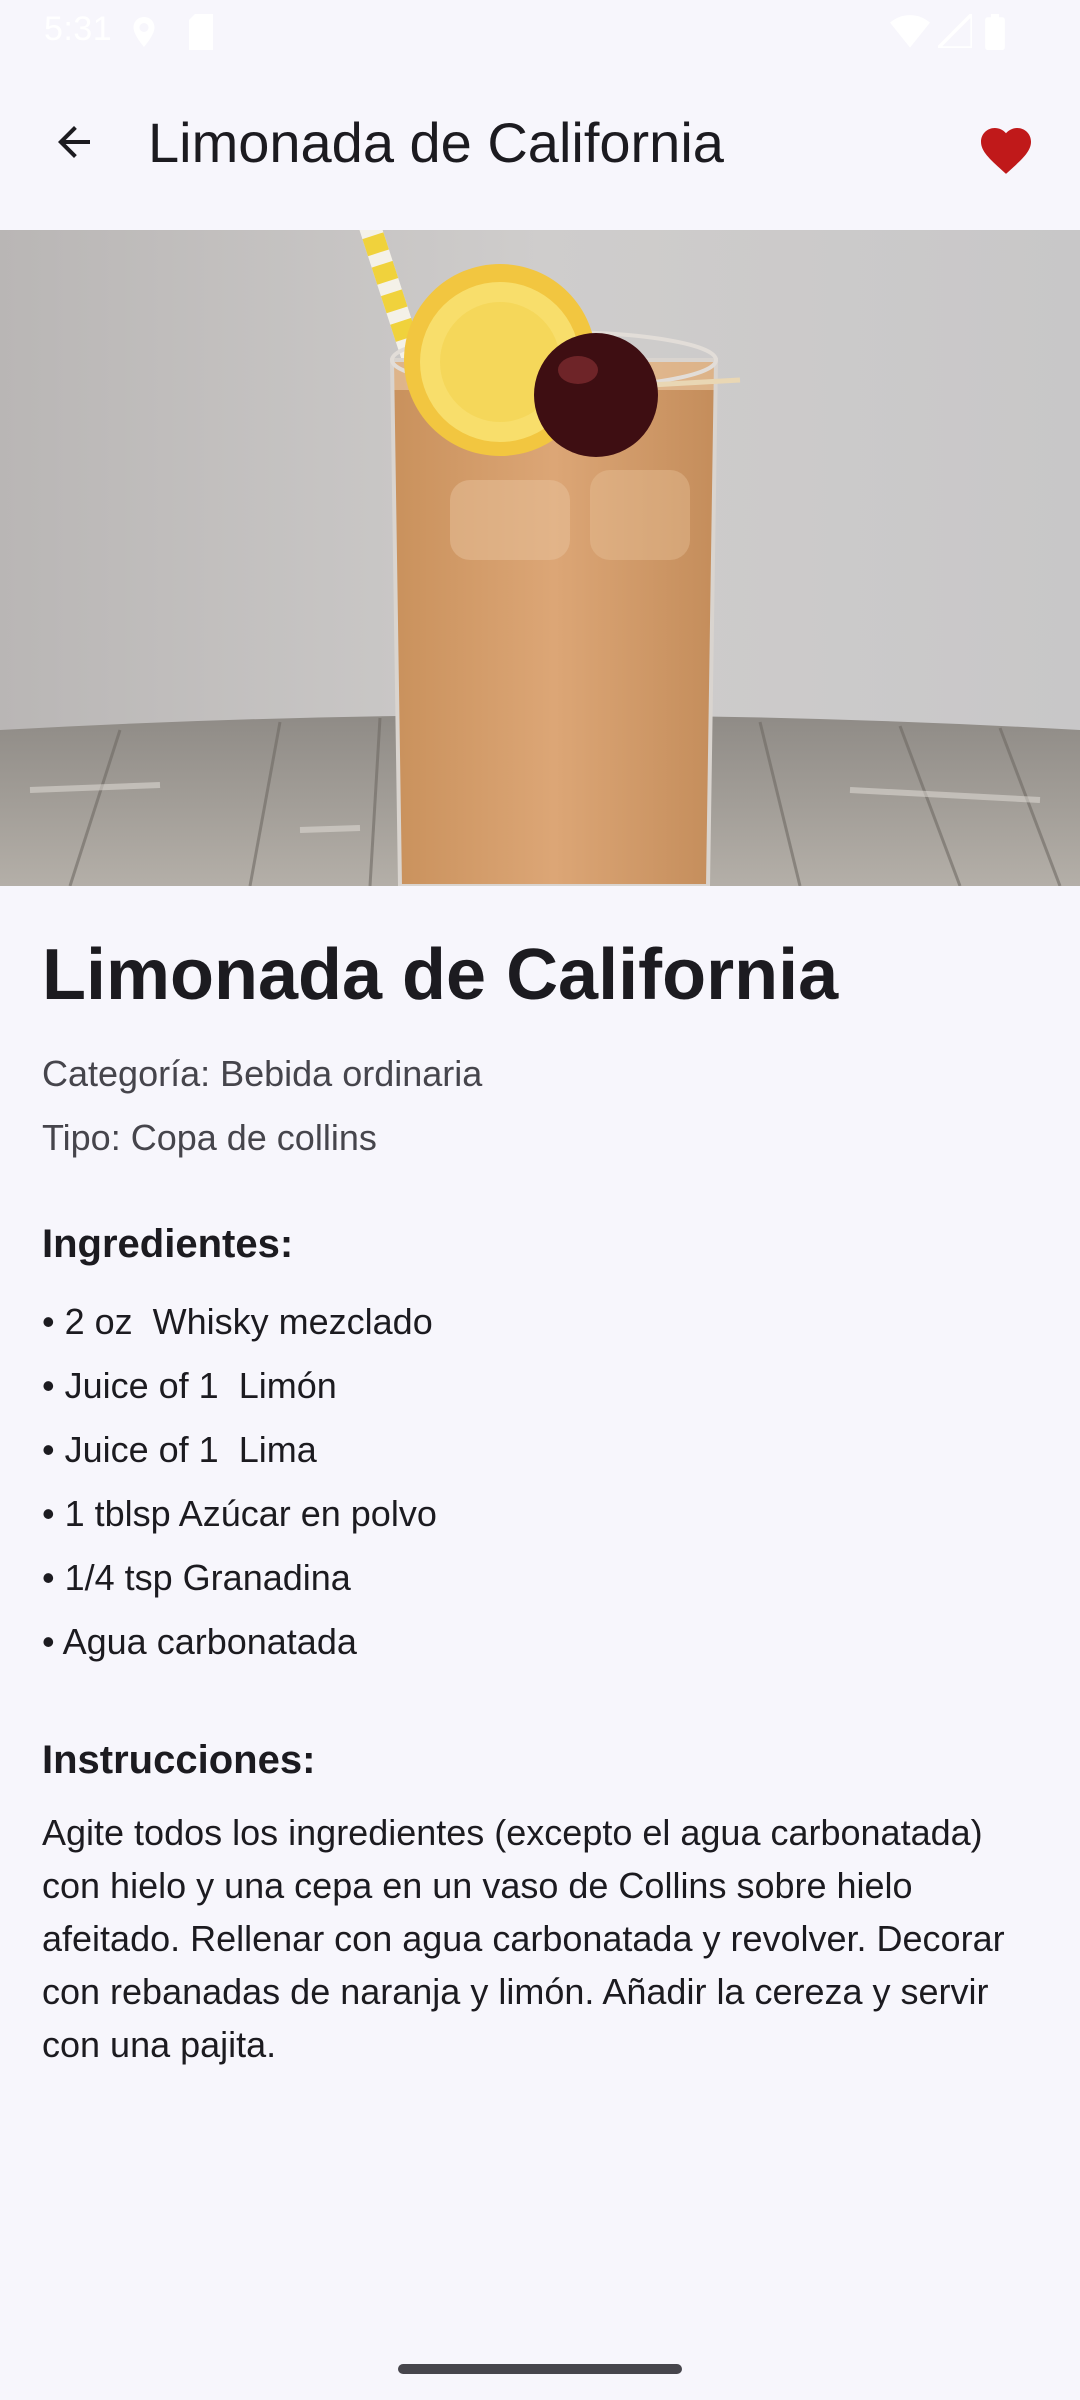  Describe the element at coordinates (262, 1073) in the screenshot. I see `drink-category: Categoría: Bebida ordinaria` at that location.